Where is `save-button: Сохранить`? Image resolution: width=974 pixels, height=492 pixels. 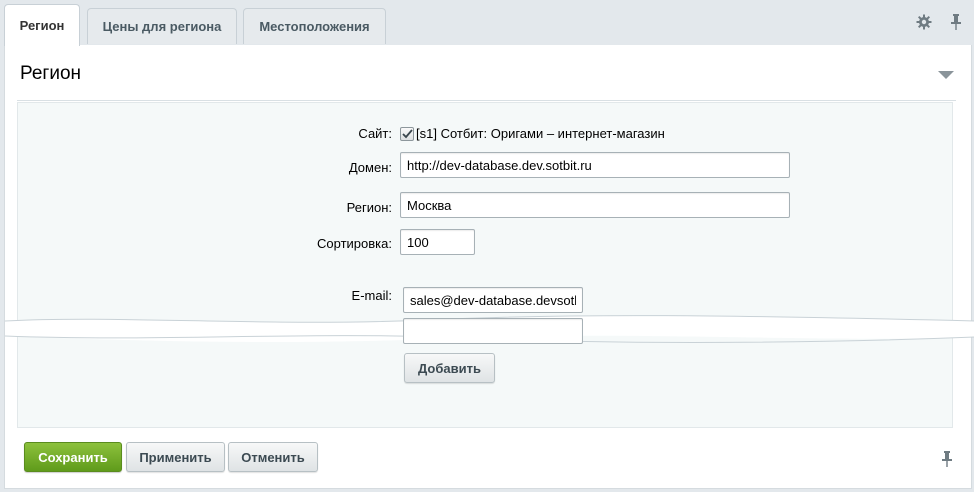
save-button: Сохранить is located at coordinates (73, 457).